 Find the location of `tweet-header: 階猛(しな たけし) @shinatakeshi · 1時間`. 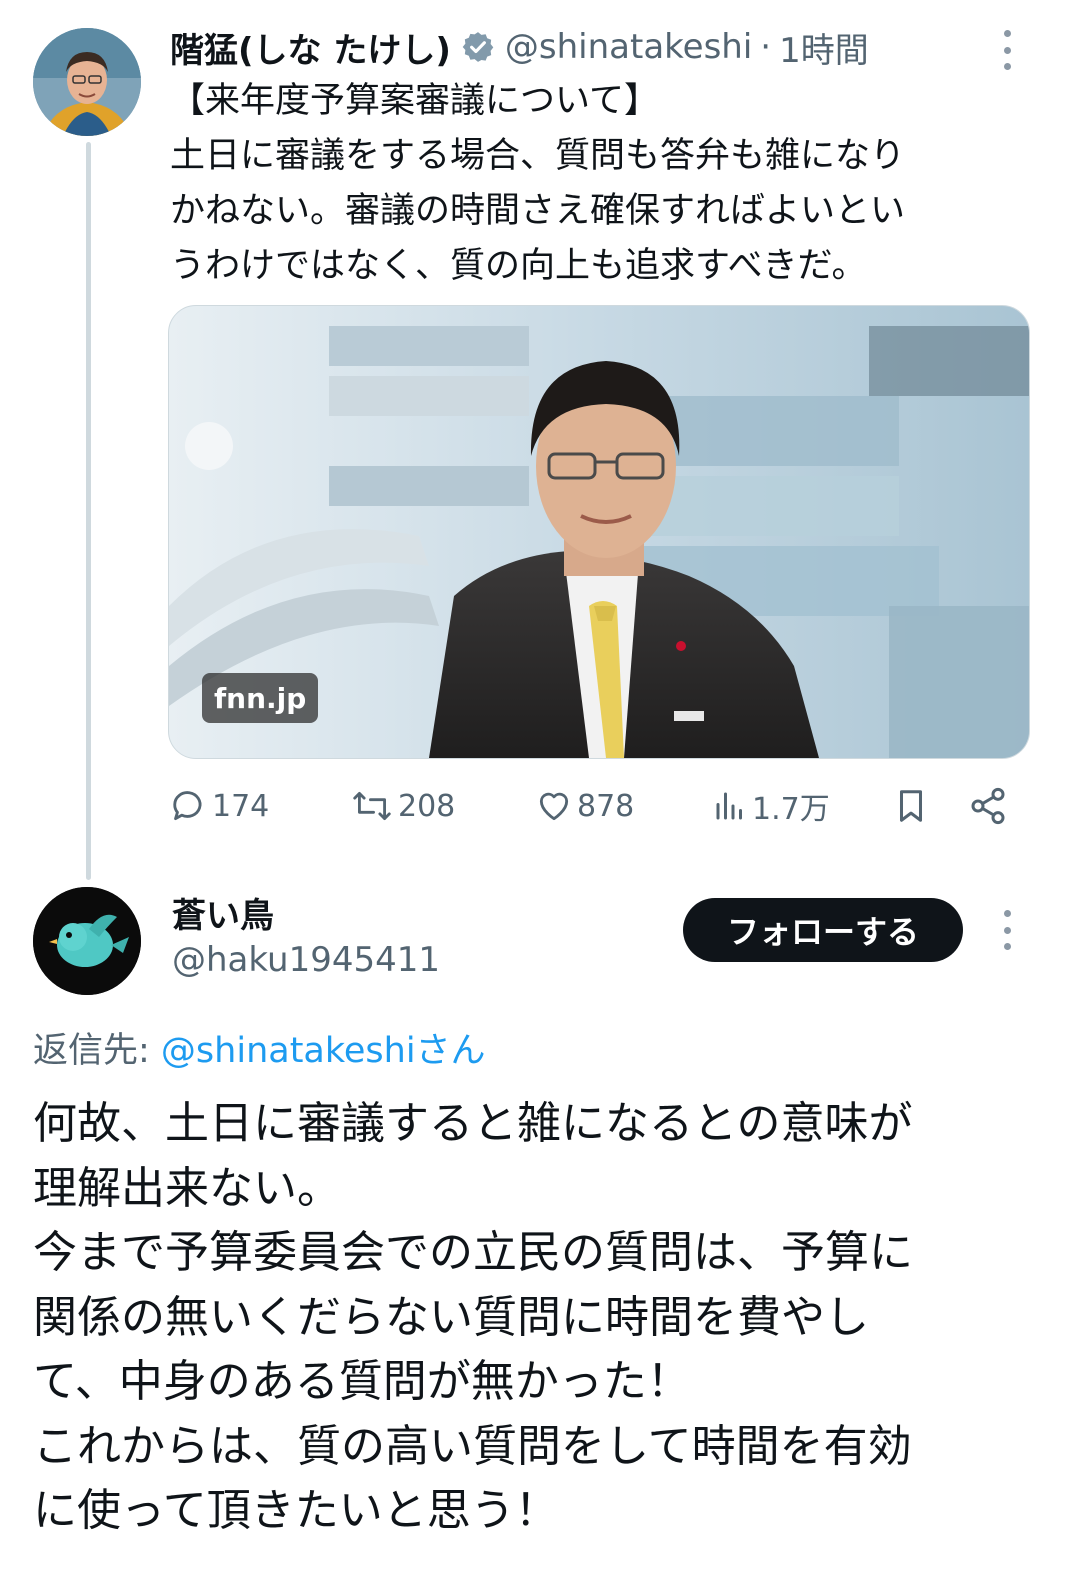

tweet-header: 階猛(しな たけし) @shinatakeshi · 1時間 is located at coordinates (519, 47).